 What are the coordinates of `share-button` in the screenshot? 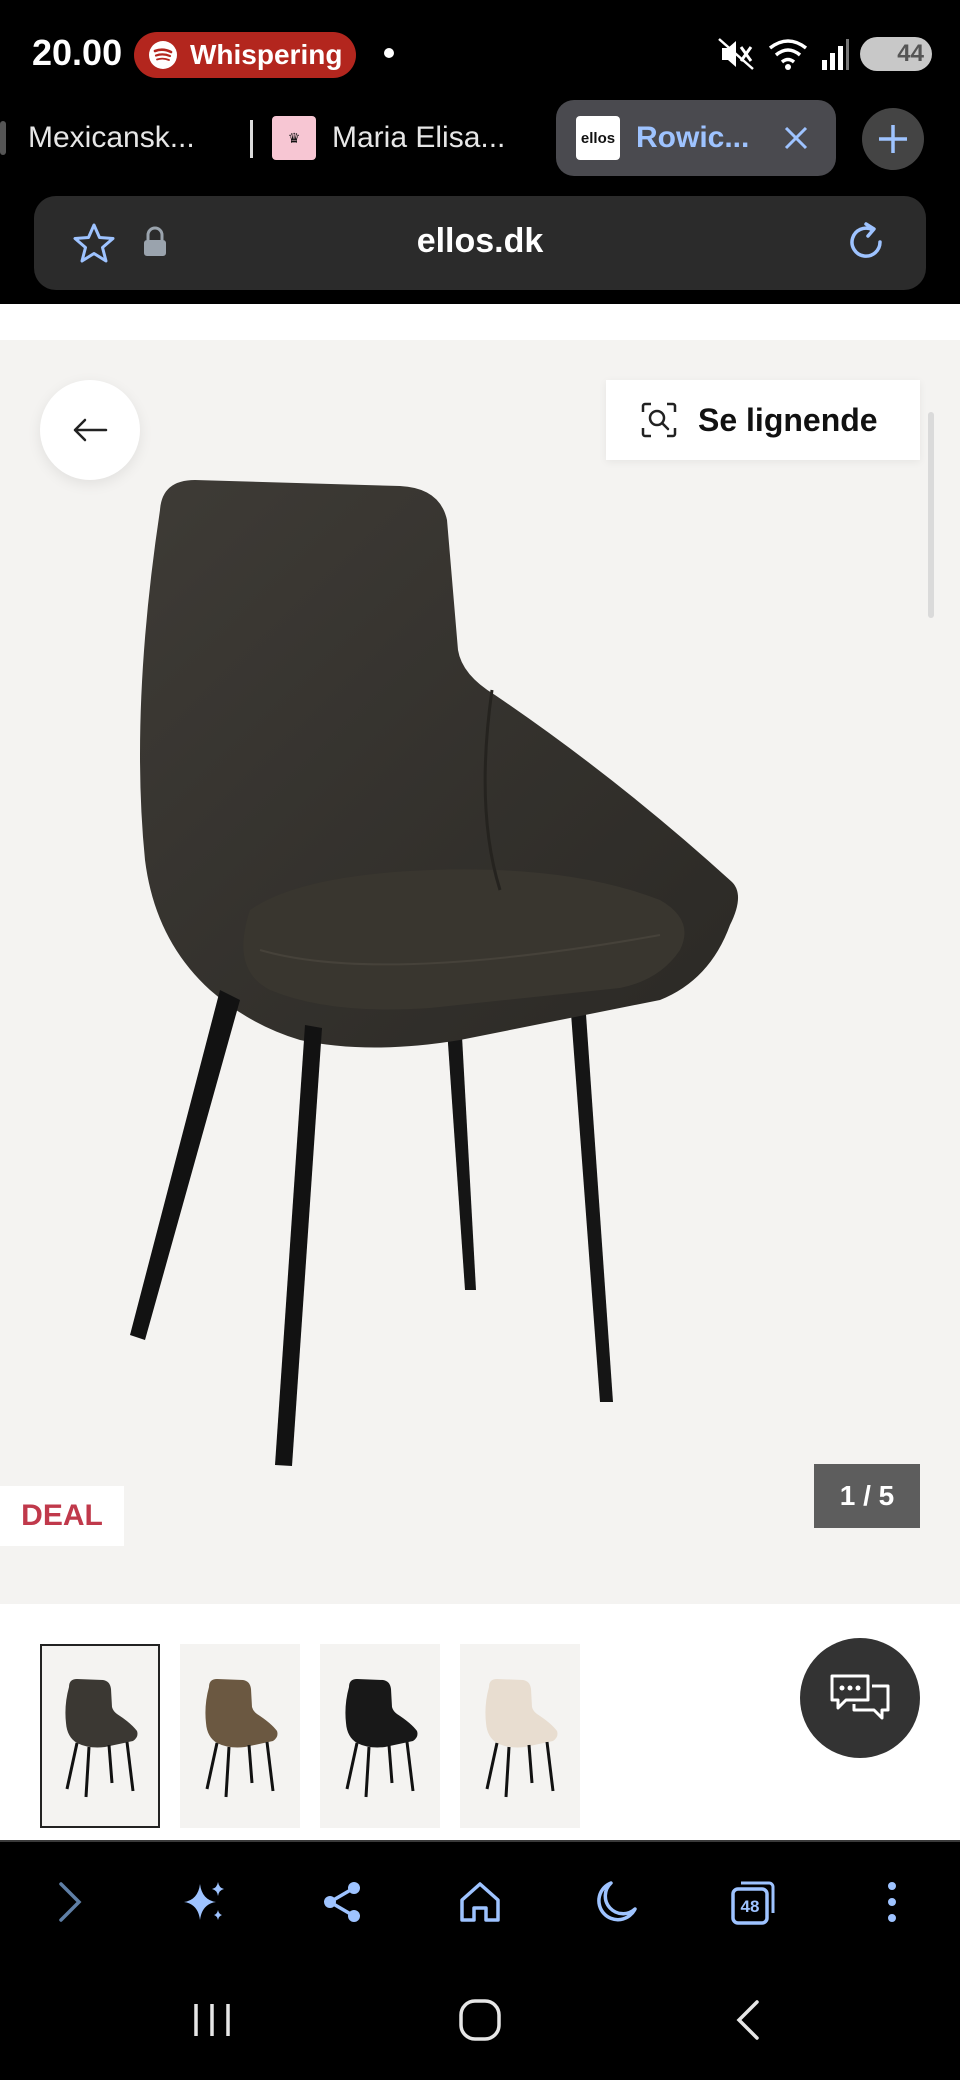 It's located at (342, 1902).